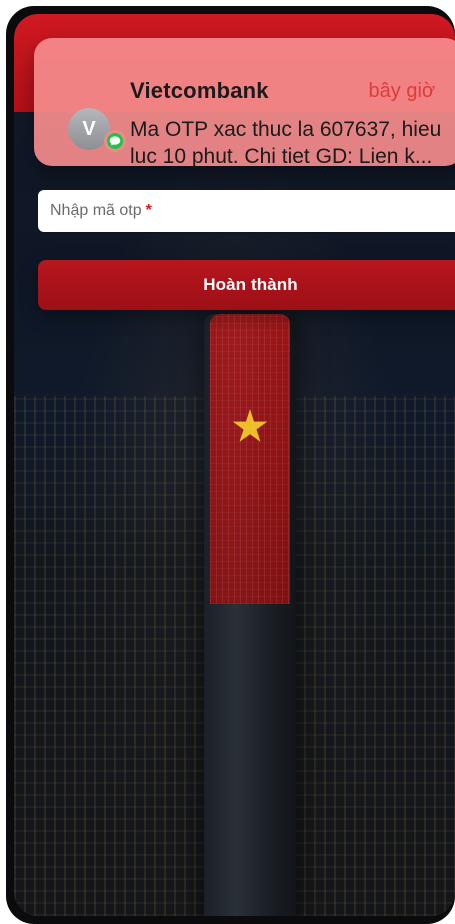 This screenshot has height=924, width=455. I want to click on landmark-tower-background, so click(250, 615).